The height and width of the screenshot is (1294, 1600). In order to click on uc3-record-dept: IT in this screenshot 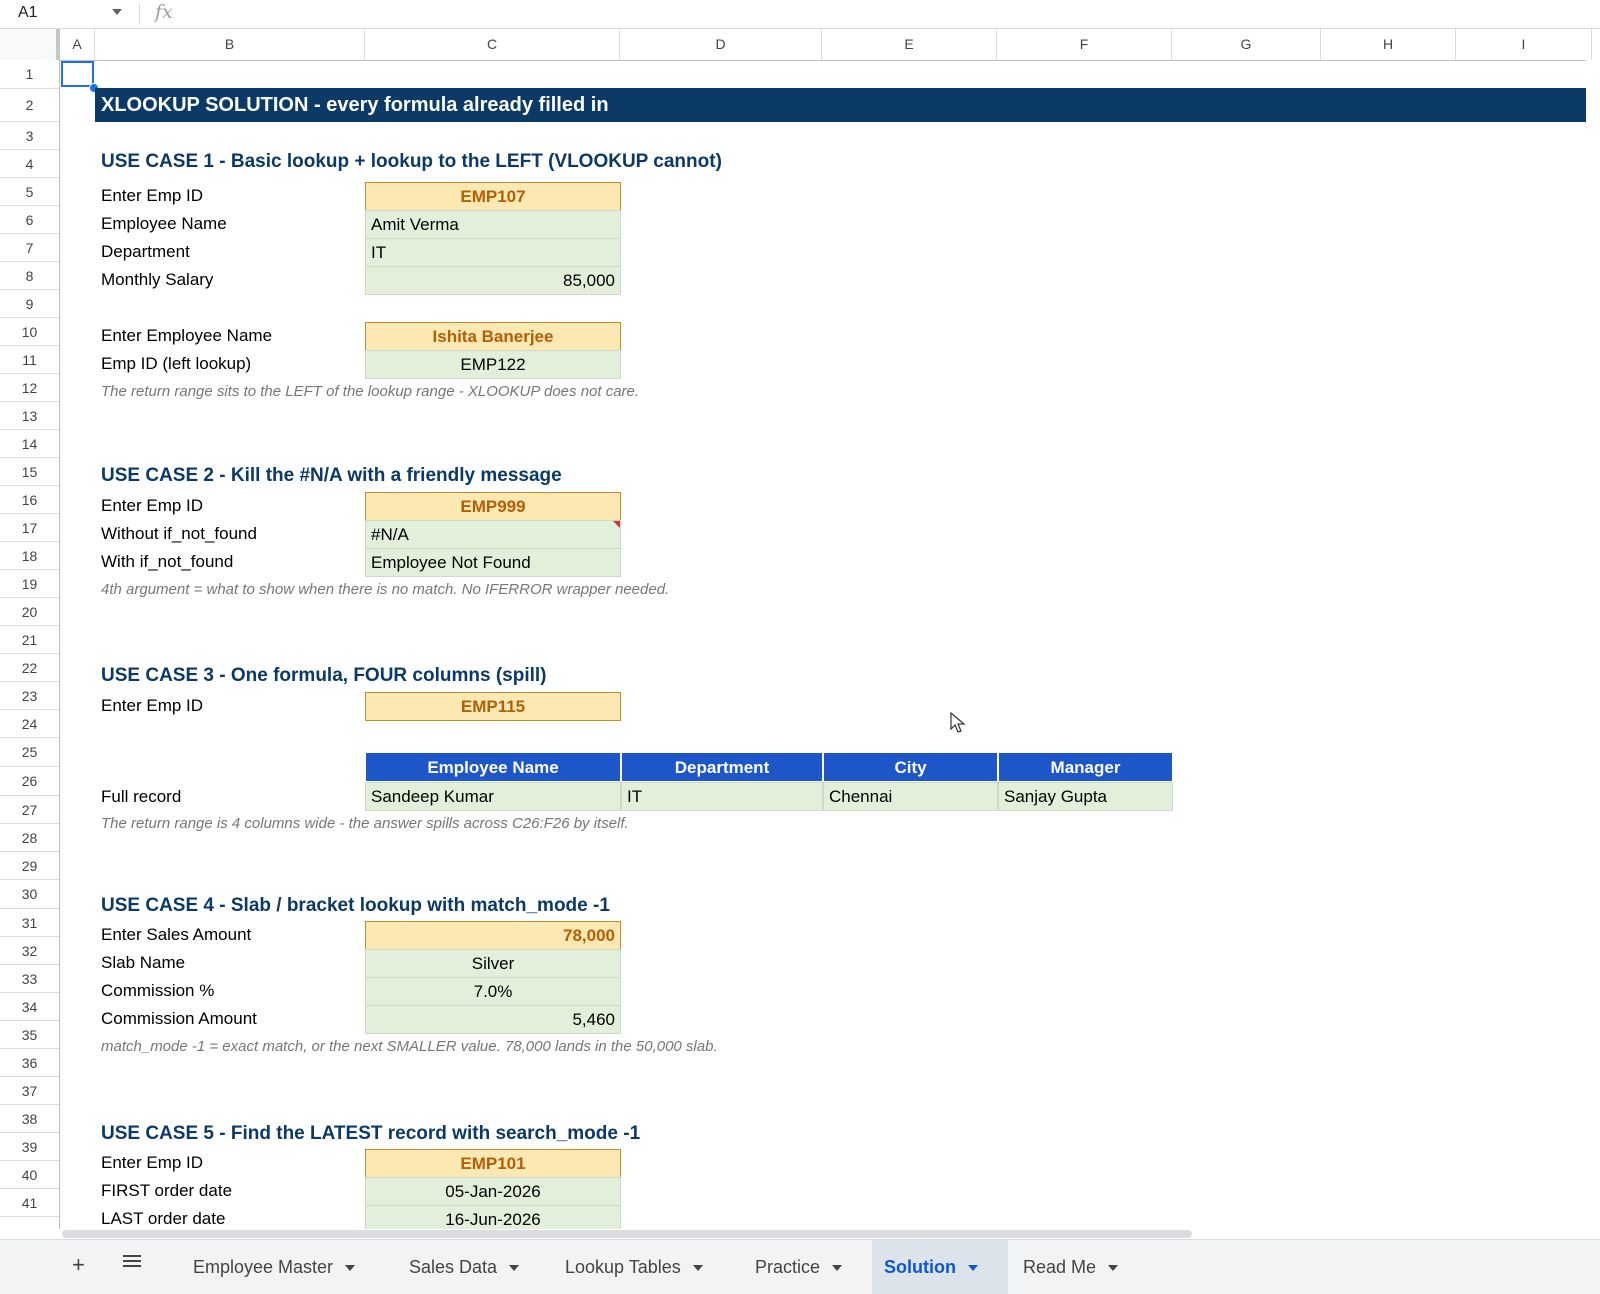, I will do `click(722, 796)`.